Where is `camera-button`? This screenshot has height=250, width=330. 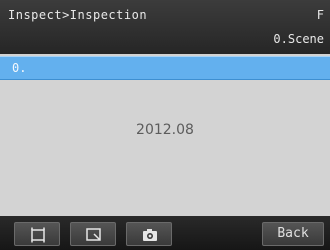 camera-button is located at coordinates (149, 234).